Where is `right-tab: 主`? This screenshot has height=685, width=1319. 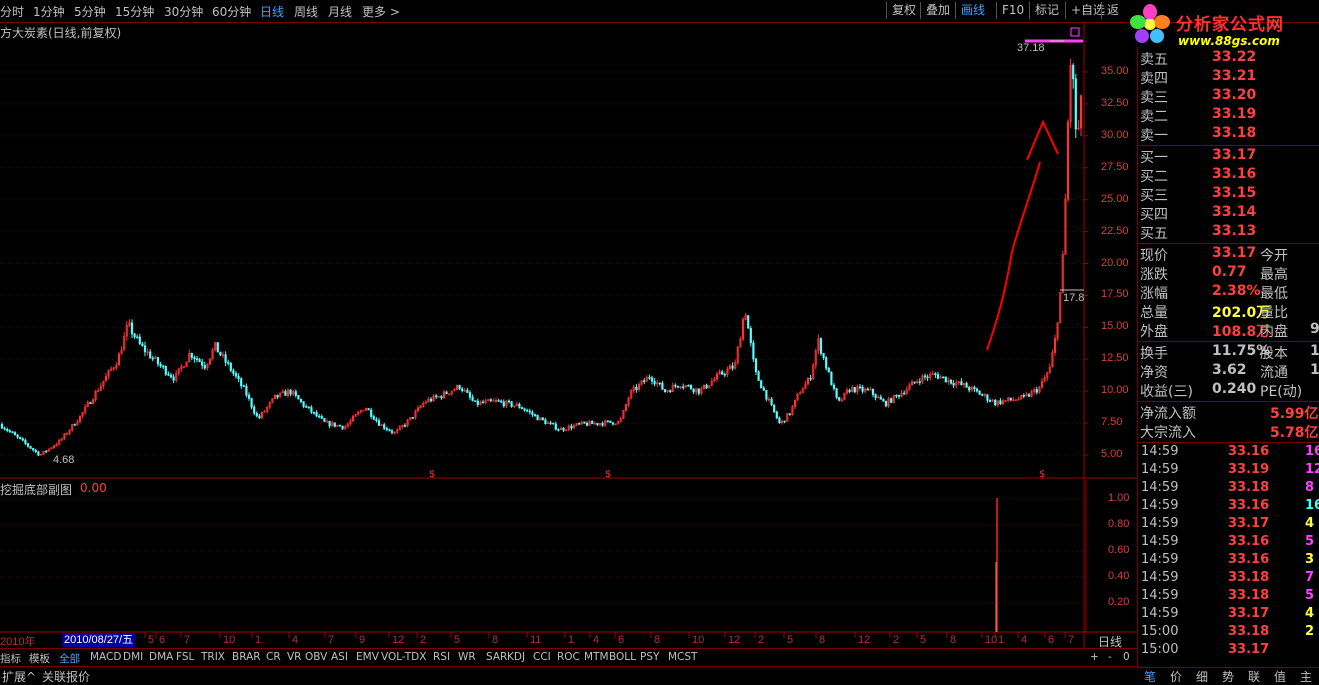
right-tab: 主 is located at coordinates (1306, 676).